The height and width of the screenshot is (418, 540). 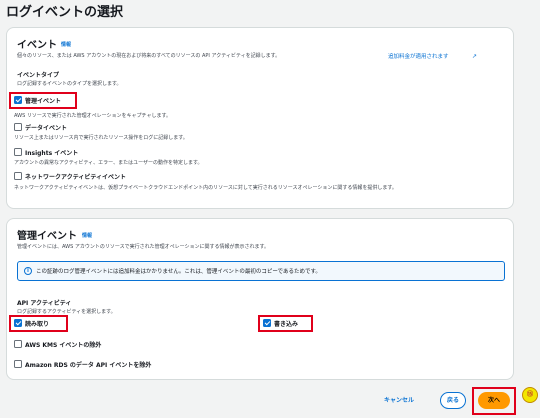 What do you see at coordinates (69, 84) in the screenshot?
I see `event-type-description: ログ記録するイベントのタイプを選択します。` at bounding box center [69, 84].